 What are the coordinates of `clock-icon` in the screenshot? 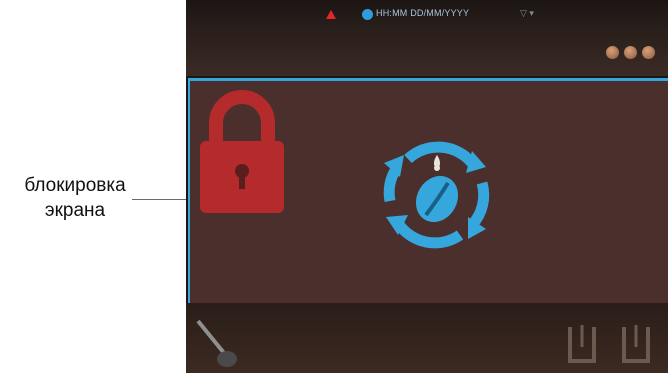 It's located at (367, 14).